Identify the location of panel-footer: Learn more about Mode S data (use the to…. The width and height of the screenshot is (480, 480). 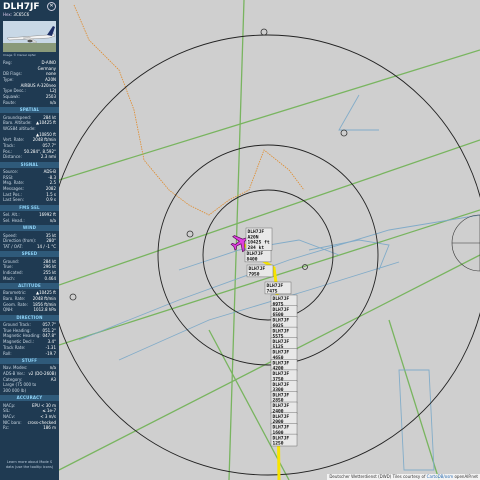
(29, 470).